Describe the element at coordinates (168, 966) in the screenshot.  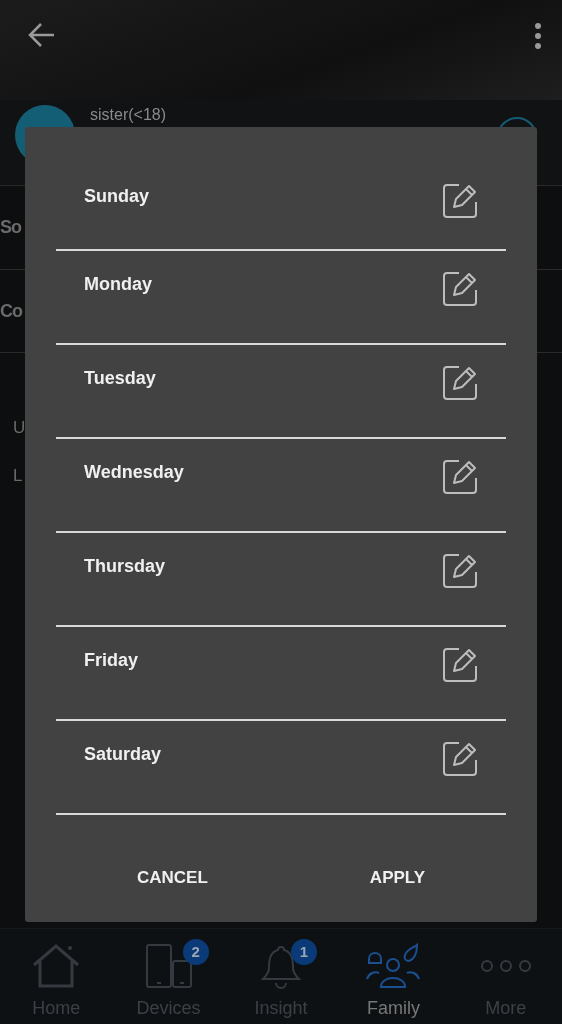
I see `devices-icon` at that location.